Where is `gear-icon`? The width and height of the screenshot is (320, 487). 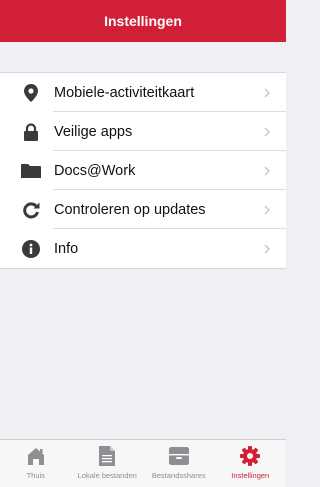
gear-icon is located at coordinates (250, 456).